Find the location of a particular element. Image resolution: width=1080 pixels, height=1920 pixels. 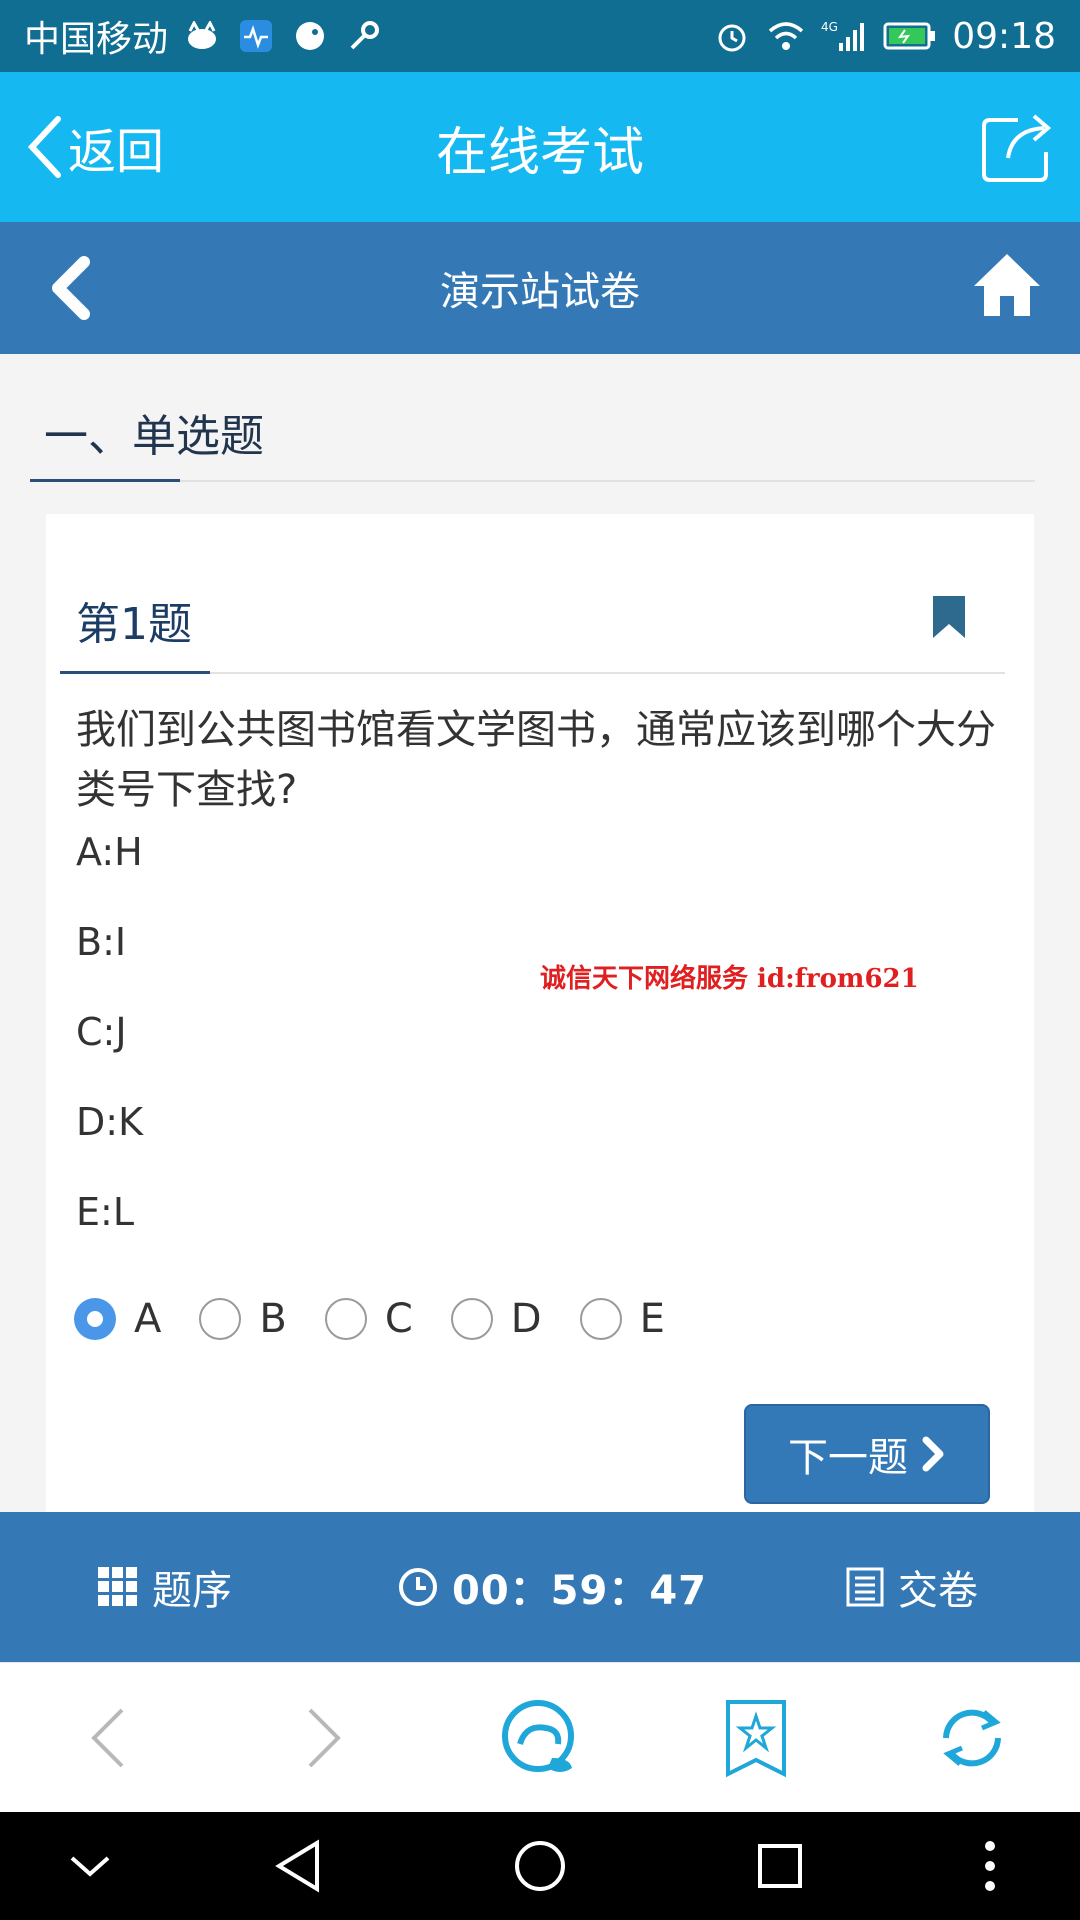

status-left: 中国移动 is located at coordinates (204, 36).